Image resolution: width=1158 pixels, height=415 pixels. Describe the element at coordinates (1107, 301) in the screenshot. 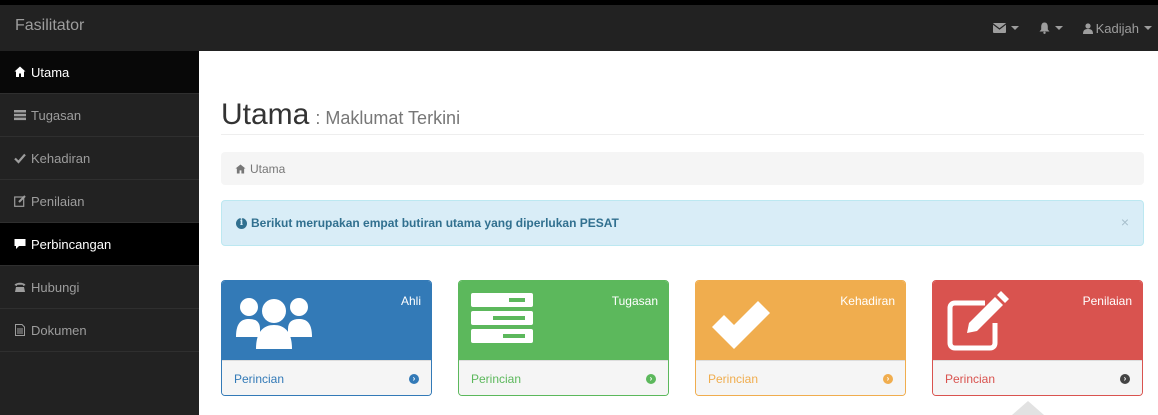

I see `panel-label: Penilaian` at that location.